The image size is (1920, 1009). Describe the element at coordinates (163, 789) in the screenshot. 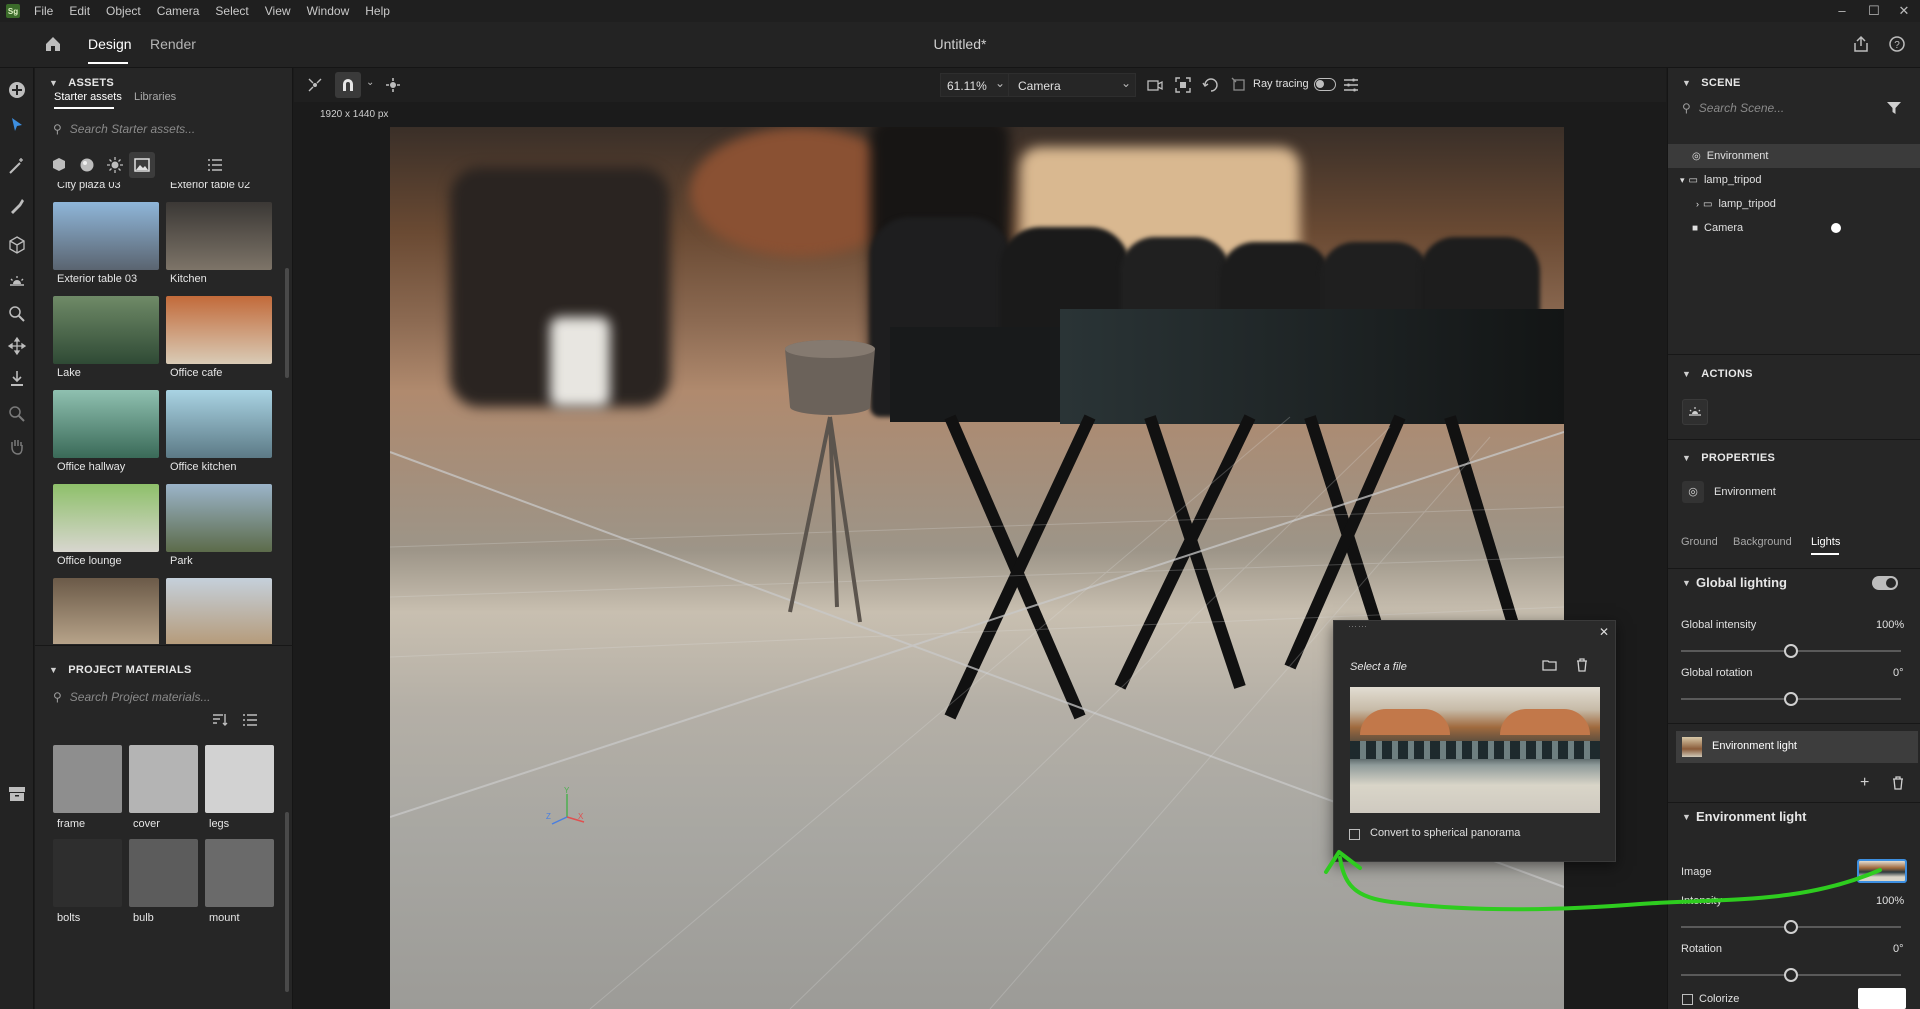

I see `material-cover: cover` at that location.